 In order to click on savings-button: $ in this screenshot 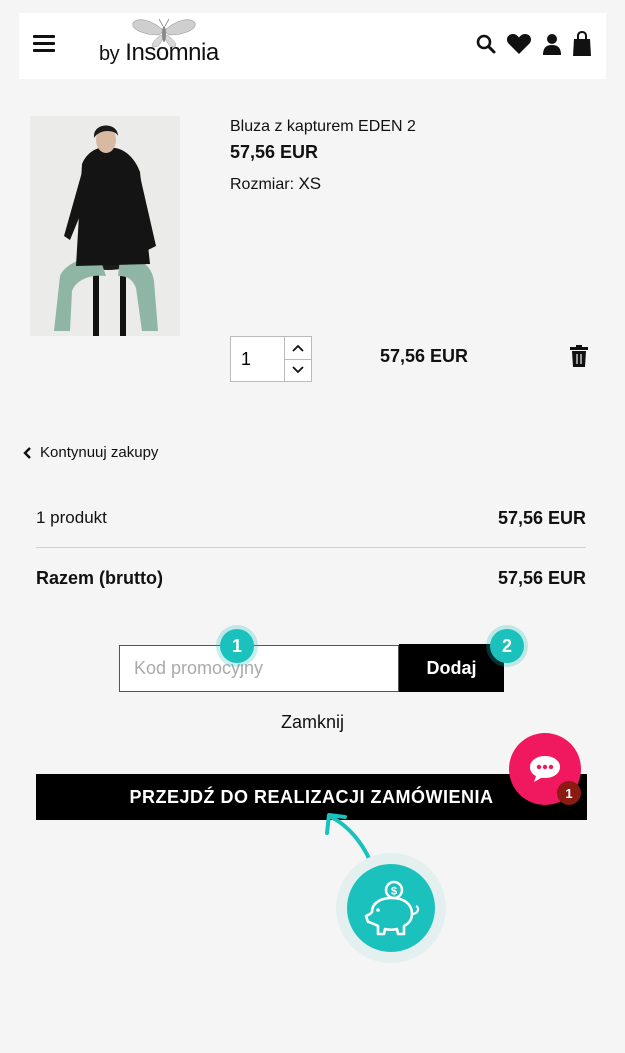, I will do `click(391, 908)`.